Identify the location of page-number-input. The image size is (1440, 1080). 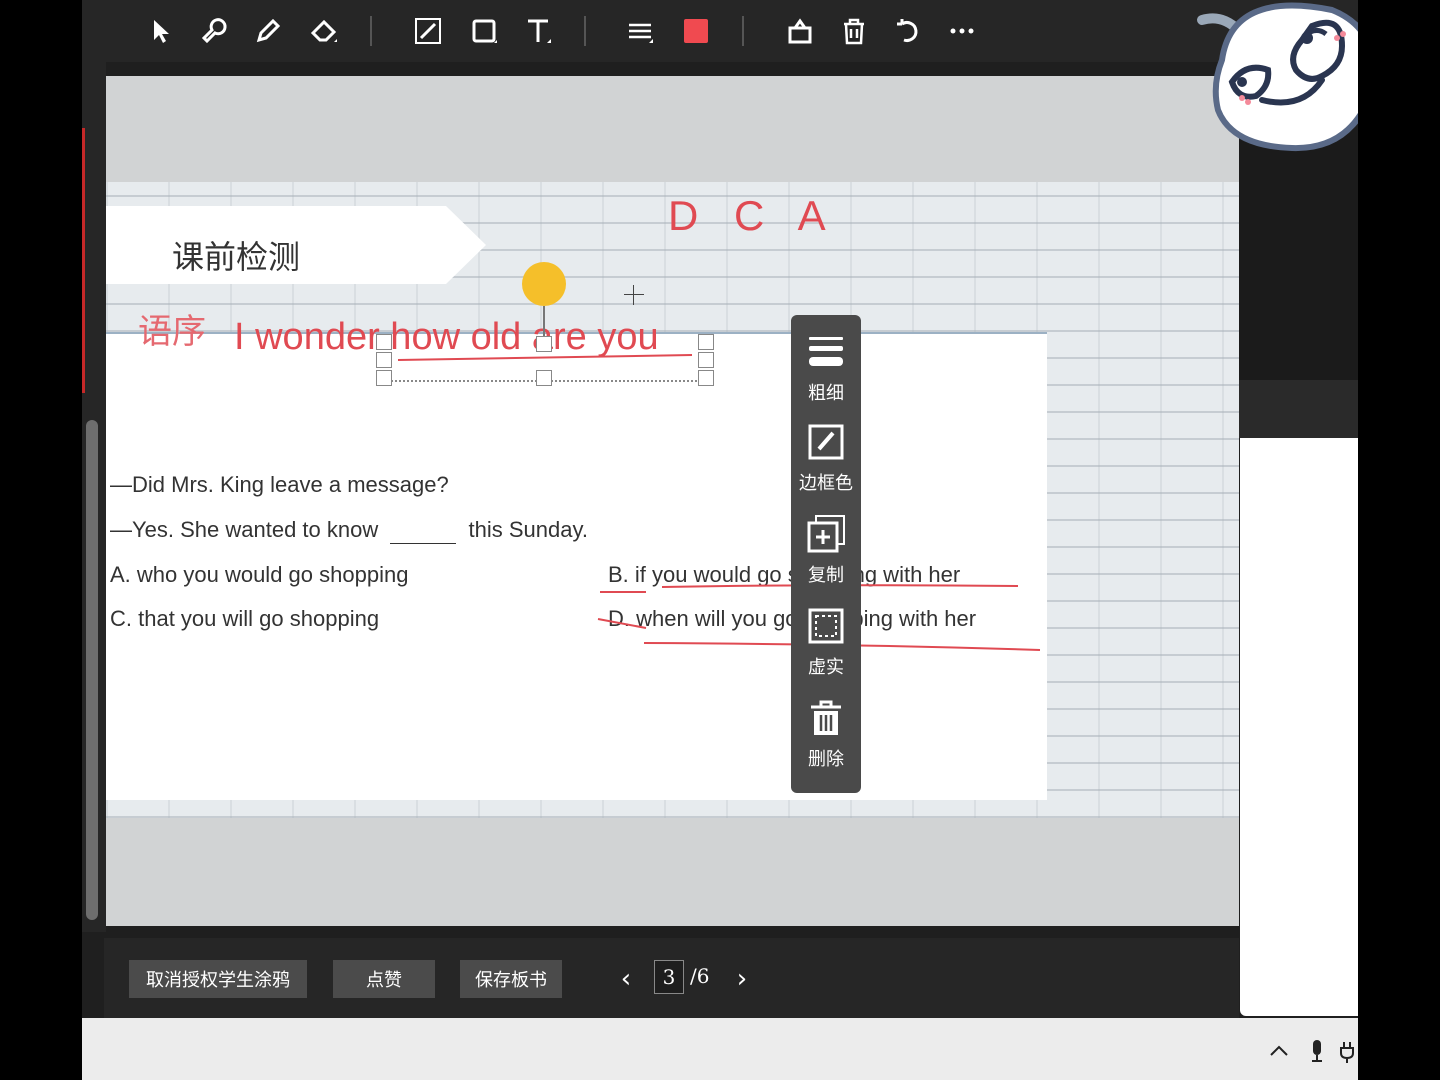
(669, 977).